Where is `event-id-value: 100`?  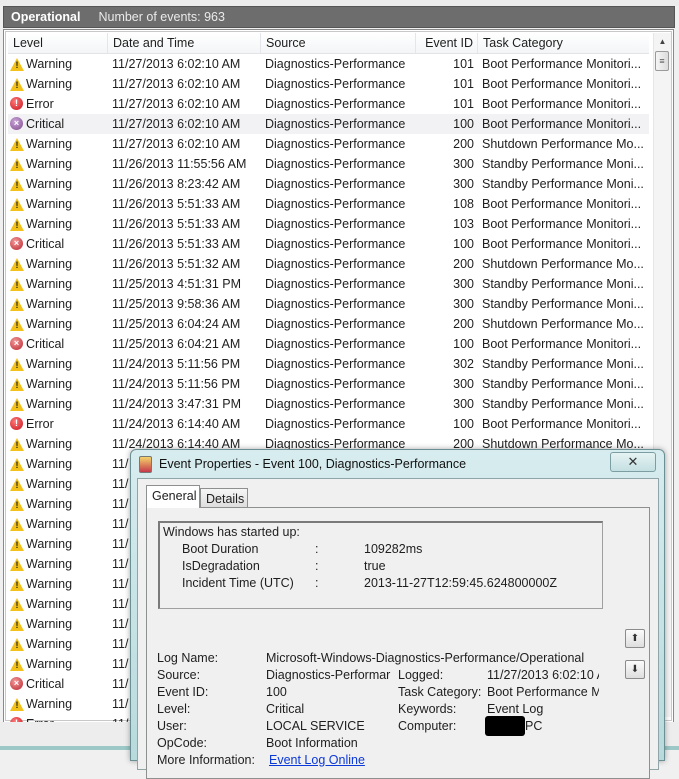 event-id-value: 100 is located at coordinates (276, 692).